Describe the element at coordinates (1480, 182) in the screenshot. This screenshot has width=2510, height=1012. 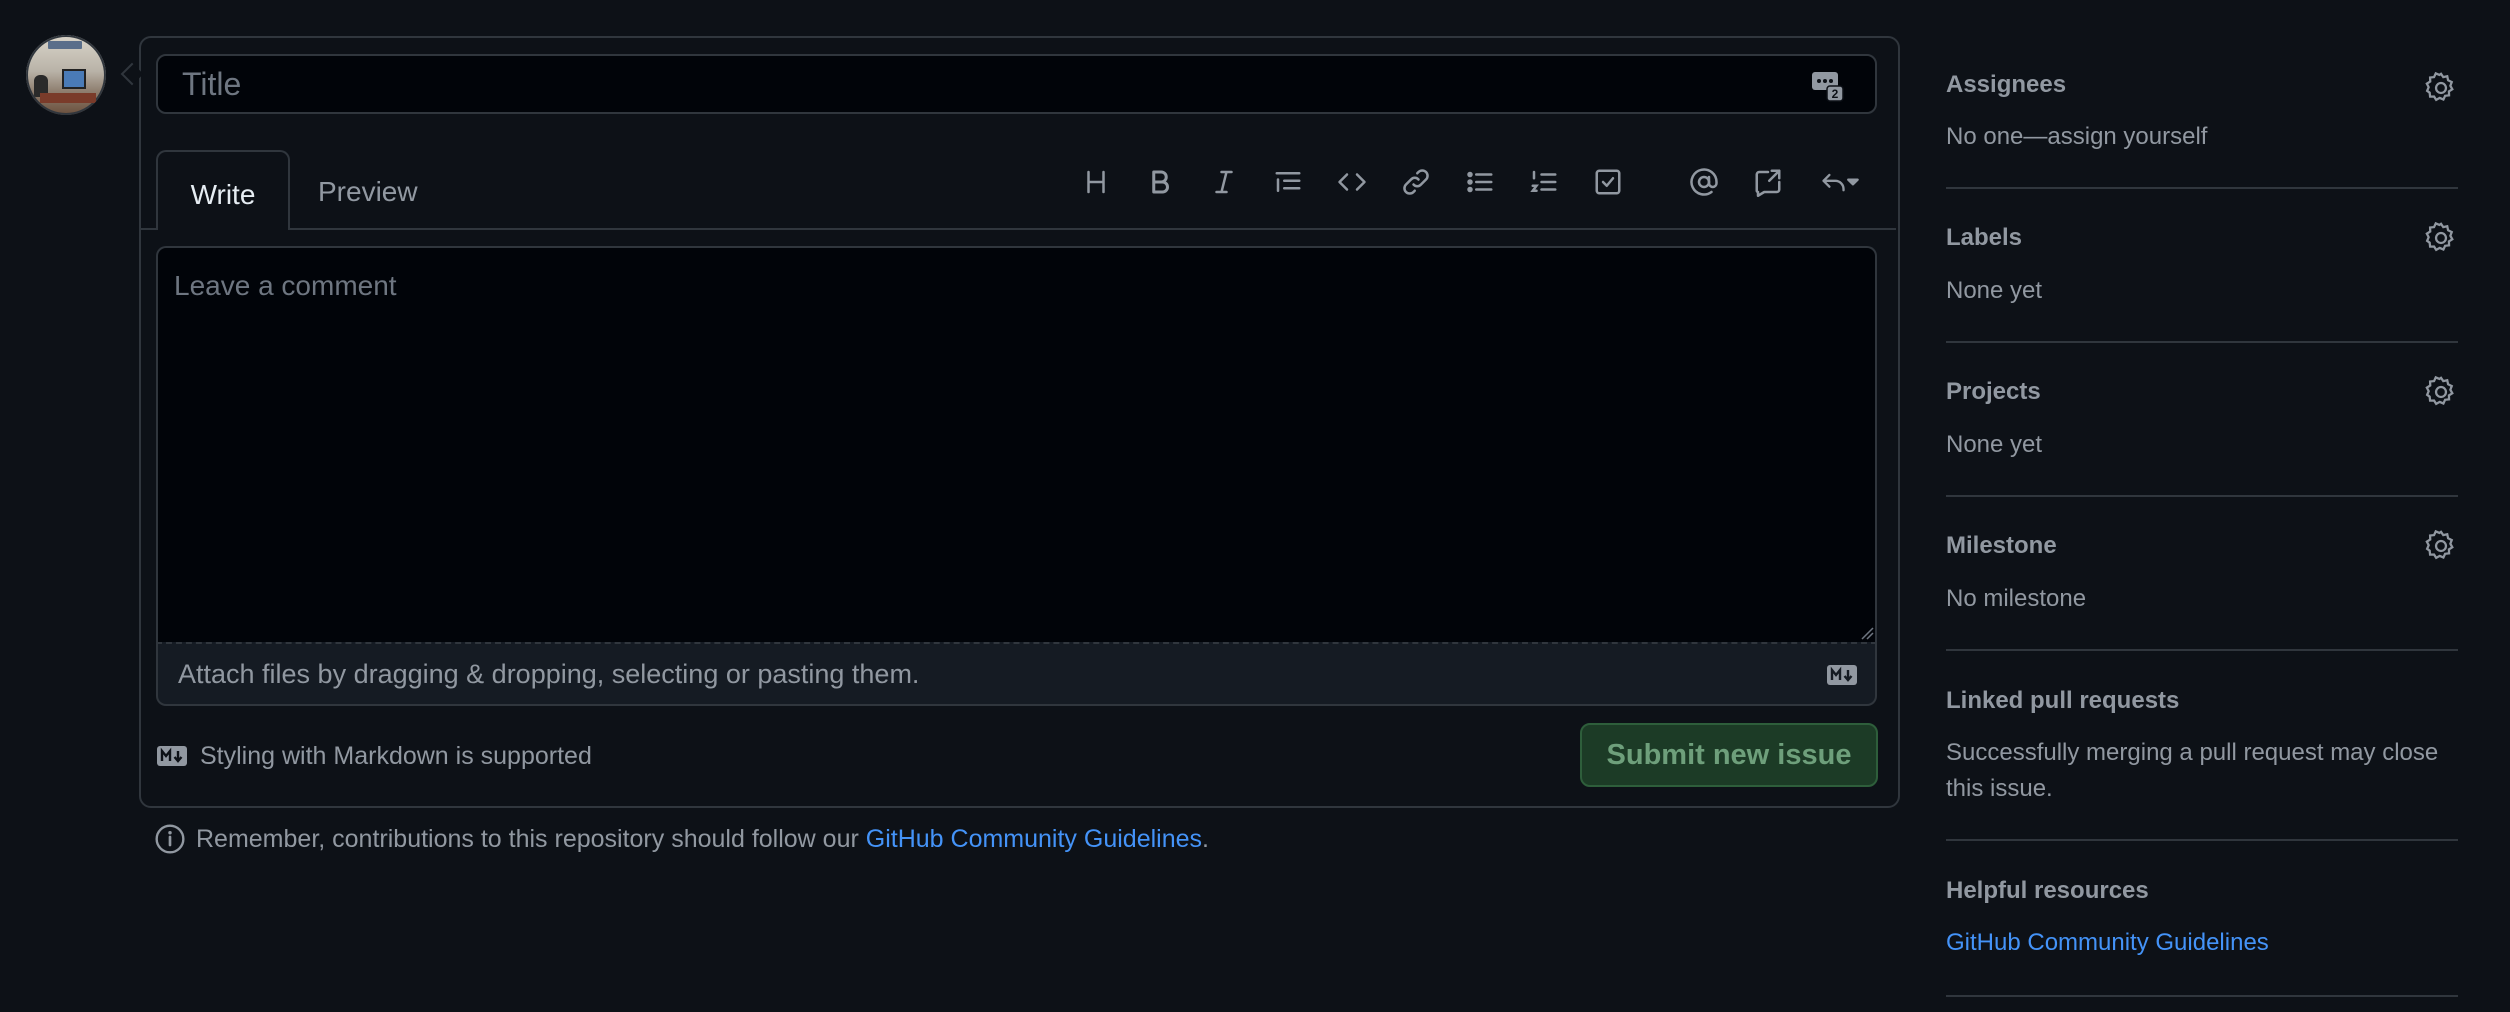
I see `unordered-list-icon` at that location.